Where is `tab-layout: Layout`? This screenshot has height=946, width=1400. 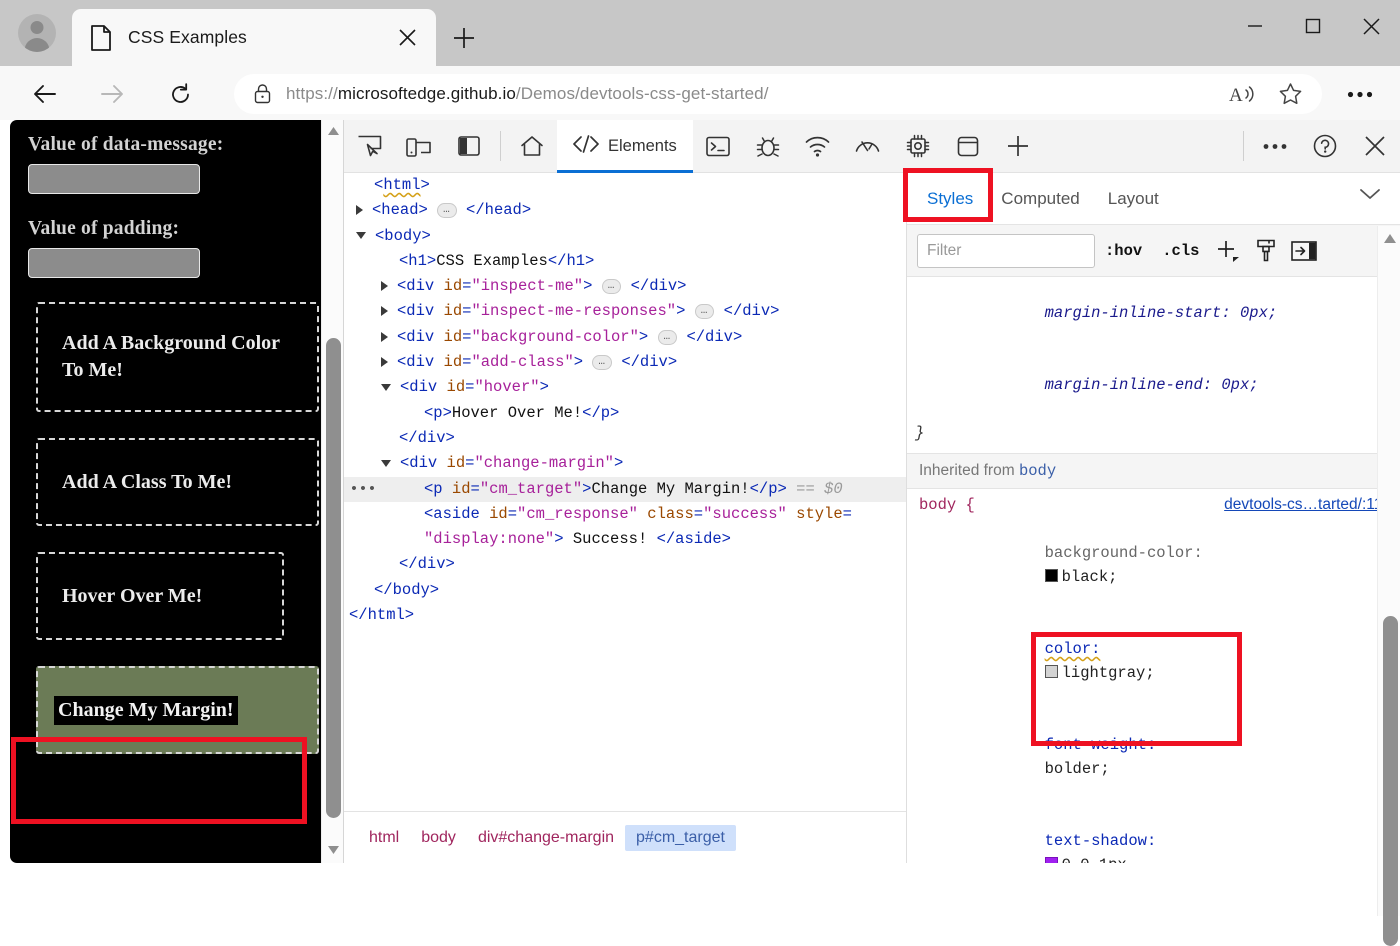
tab-layout: Layout is located at coordinates (1133, 199).